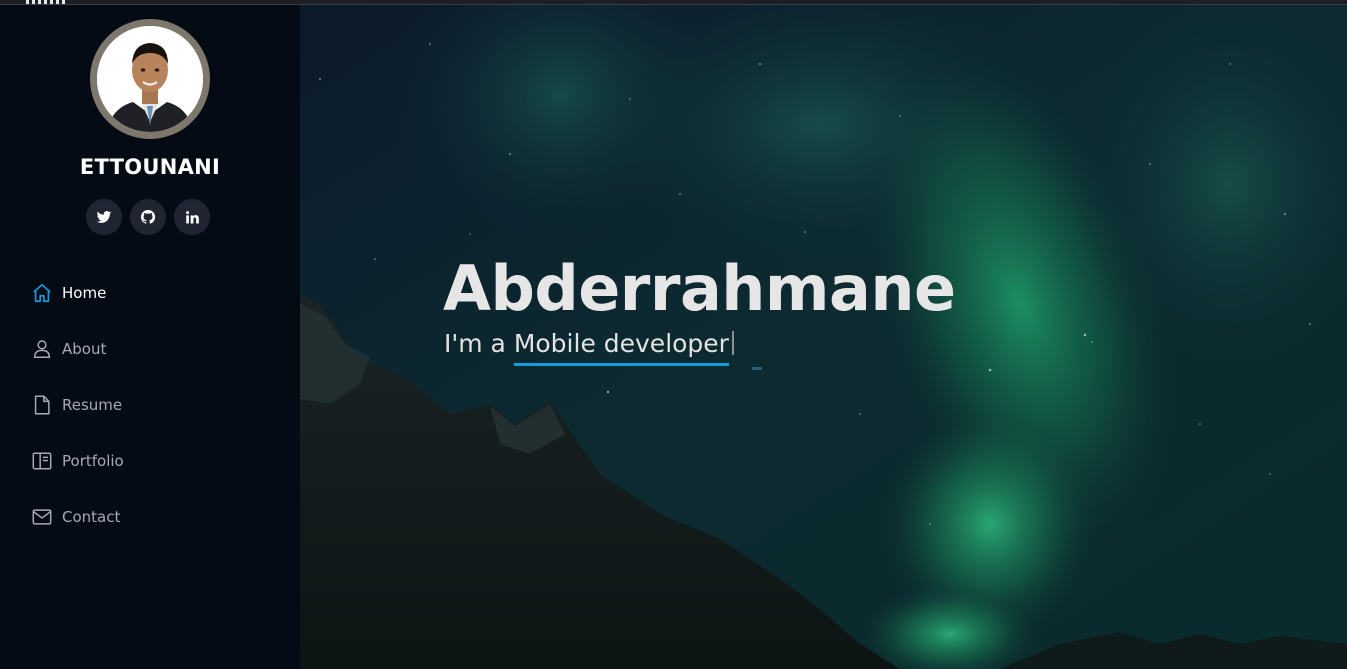  I want to click on envelope-icon, so click(42, 517).